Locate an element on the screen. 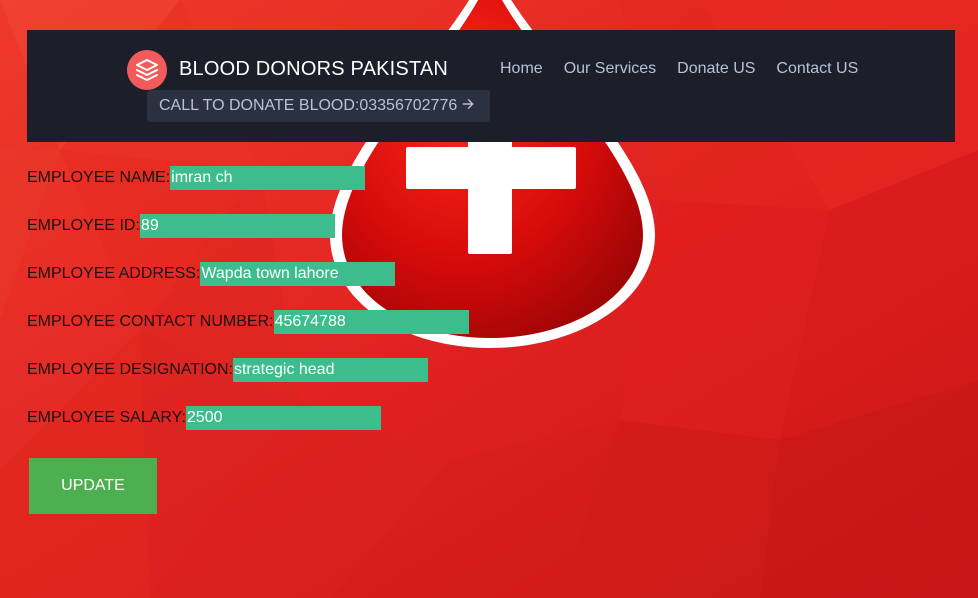  employee-name-input is located at coordinates (268, 178).